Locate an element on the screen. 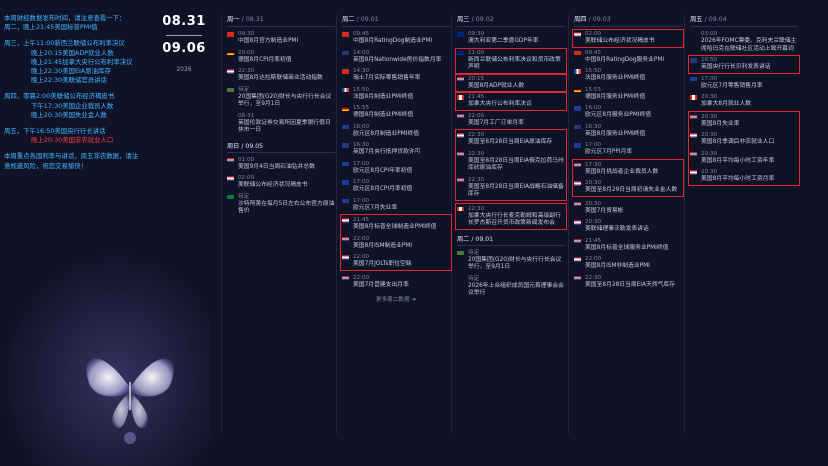  event-item: 09:30 澳大利亚第二季度GDP年率 is located at coordinates (511, 38).